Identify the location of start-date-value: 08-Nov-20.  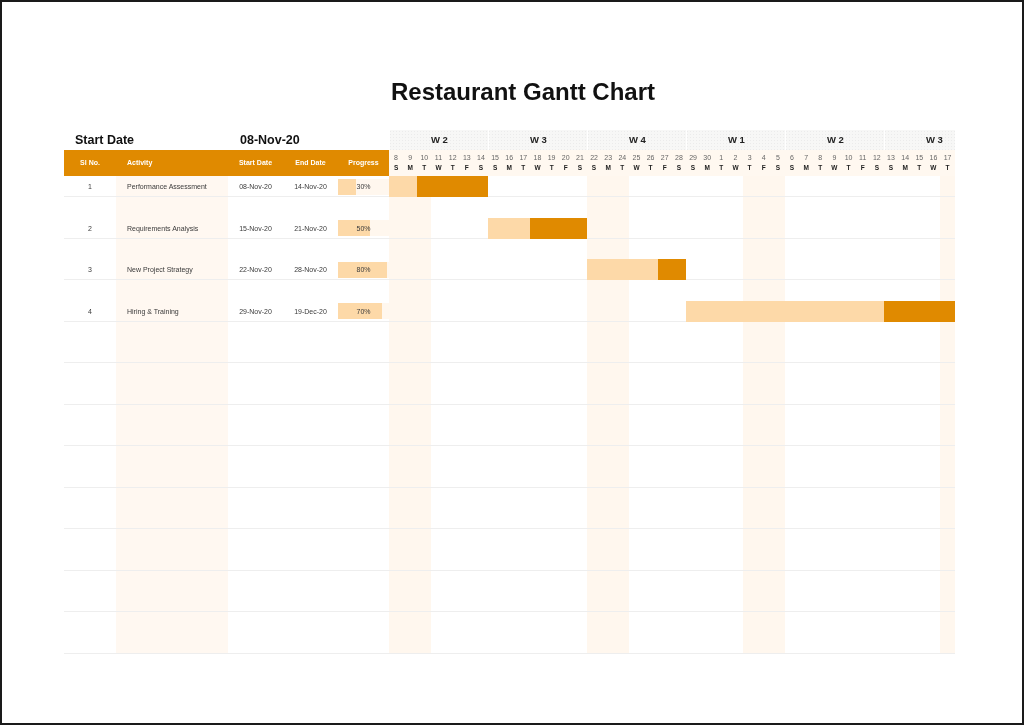
(270, 140).